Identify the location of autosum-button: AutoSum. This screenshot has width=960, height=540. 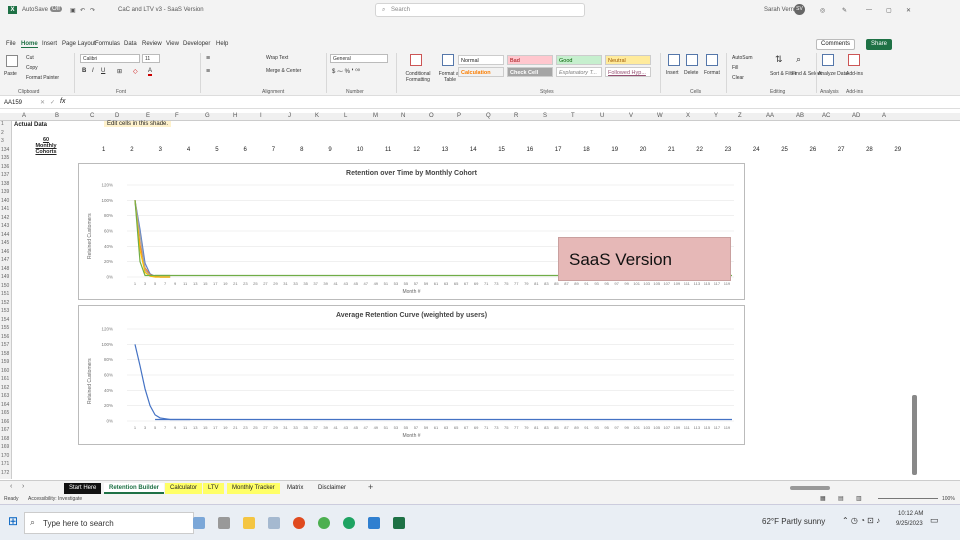
(742, 58).